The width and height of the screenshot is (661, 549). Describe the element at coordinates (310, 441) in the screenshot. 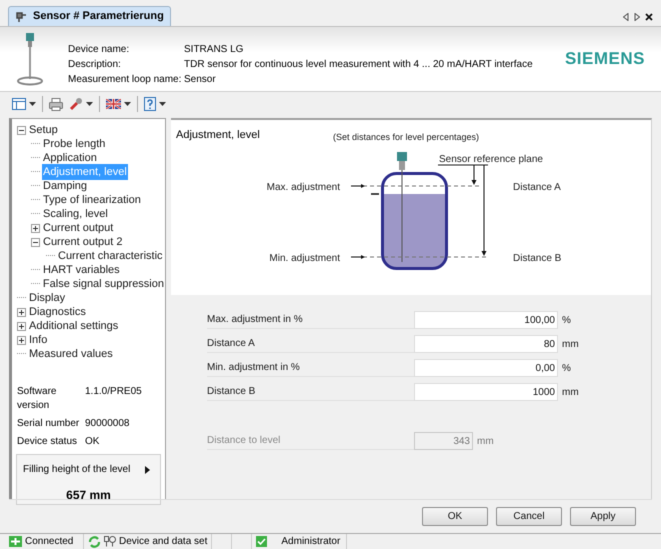

I see `field-label: Distance to level` at that location.